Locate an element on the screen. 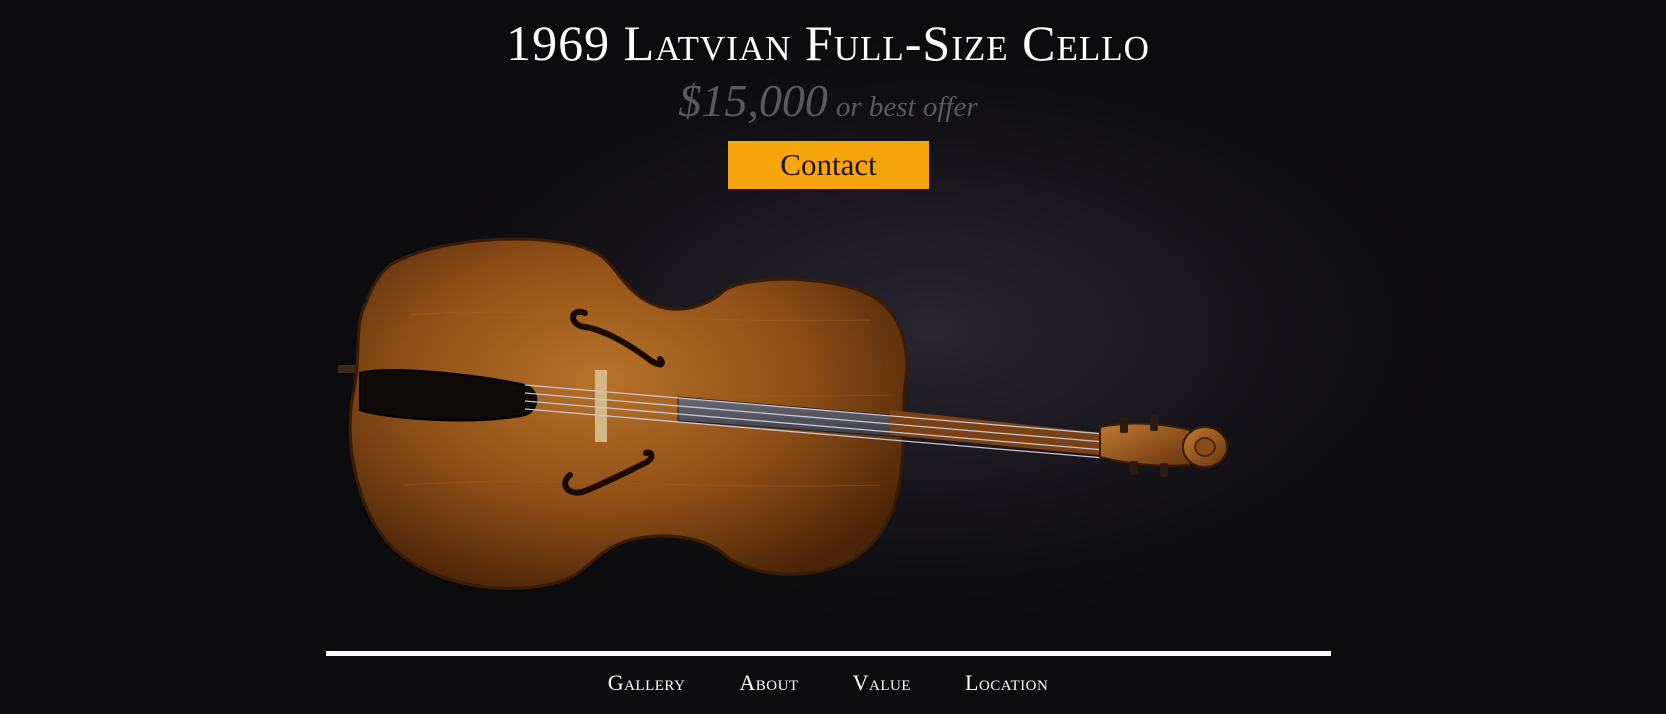 This screenshot has height=714, width=1666. nav-item-gallery: Gallery is located at coordinates (647, 683).